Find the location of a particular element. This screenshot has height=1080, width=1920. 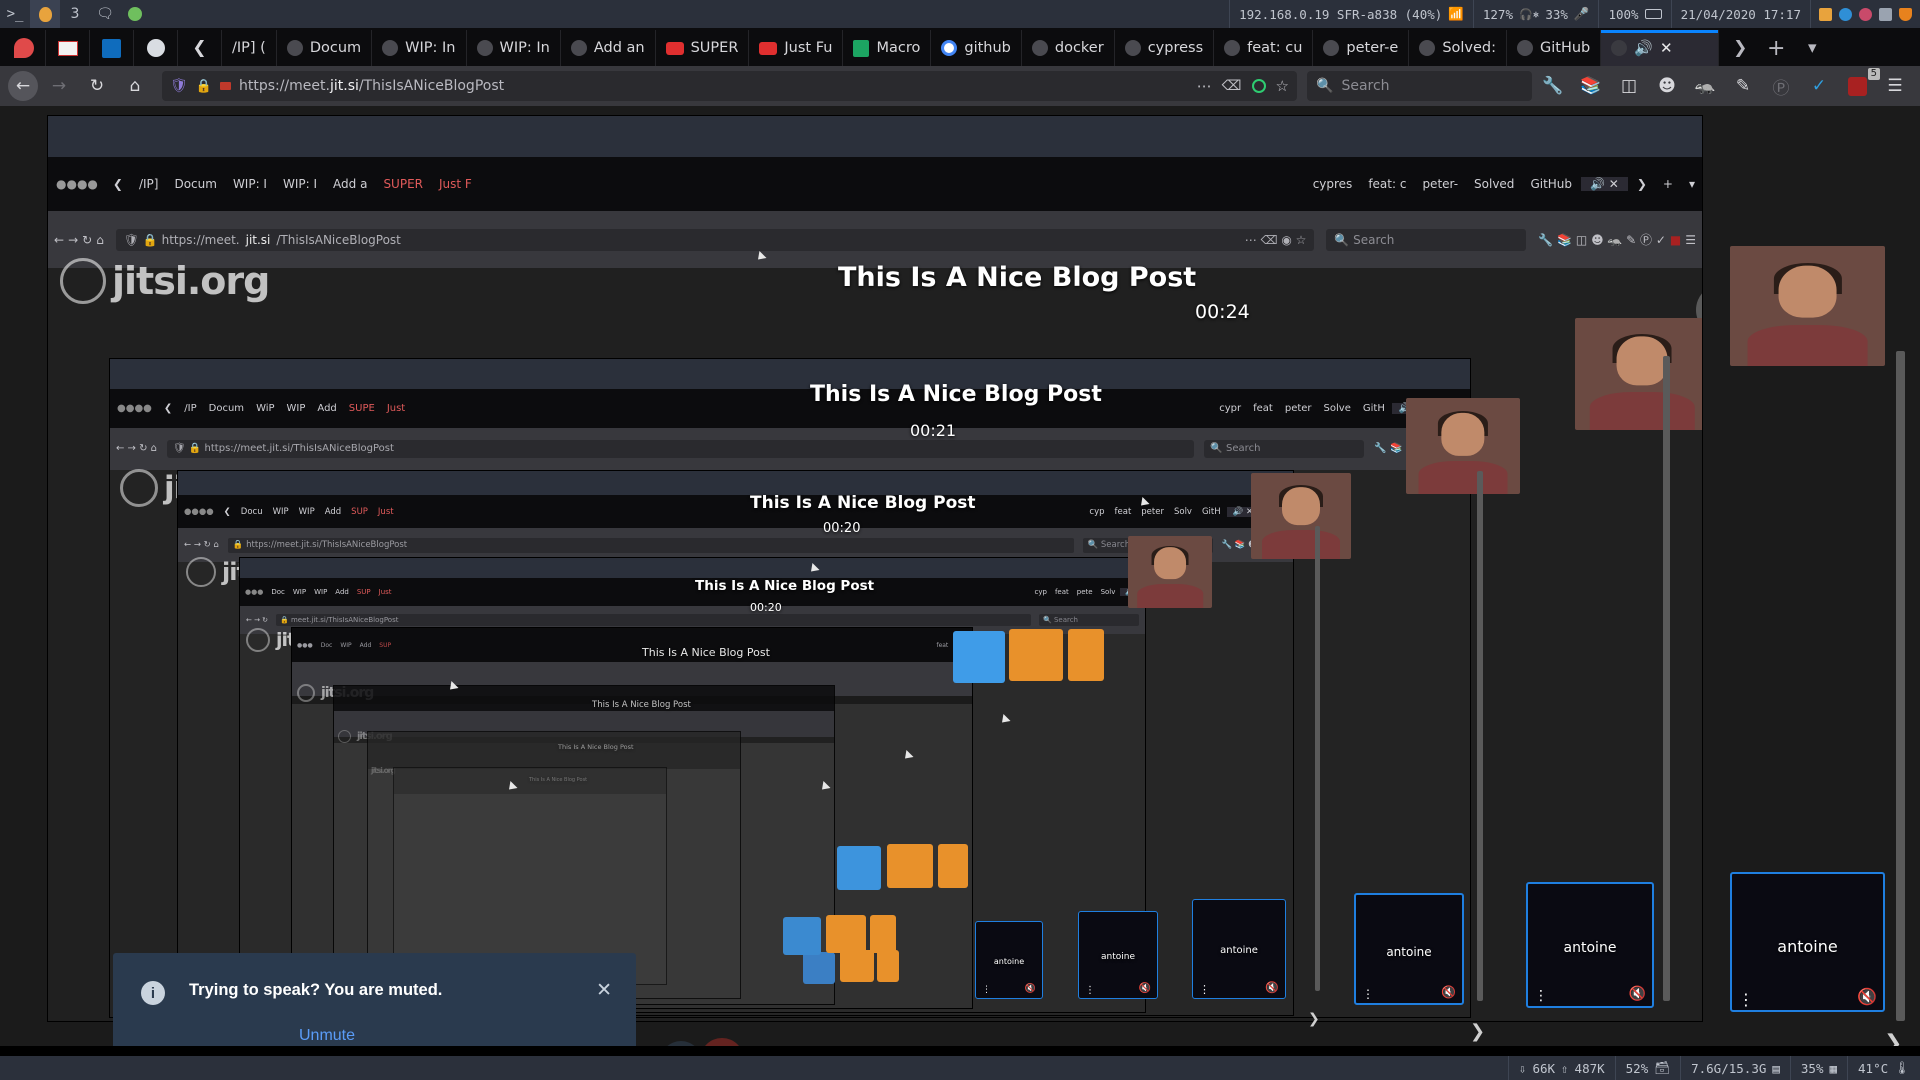

tab-audio-icon: 🔊 is located at coordinates (1643, 48).